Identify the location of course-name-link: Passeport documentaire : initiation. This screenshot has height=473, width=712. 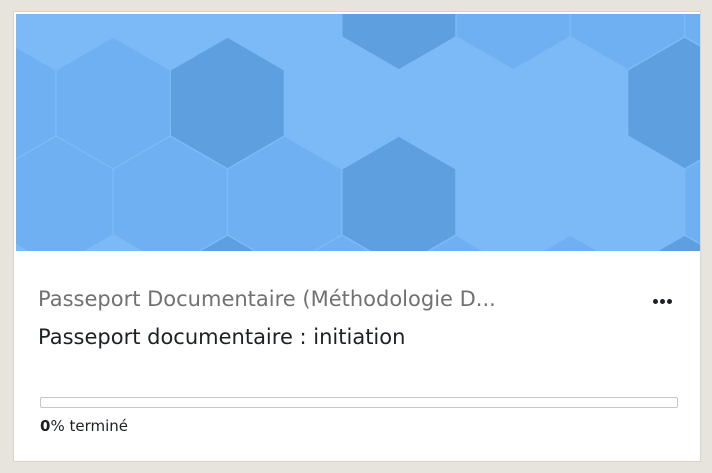
(338, 337).